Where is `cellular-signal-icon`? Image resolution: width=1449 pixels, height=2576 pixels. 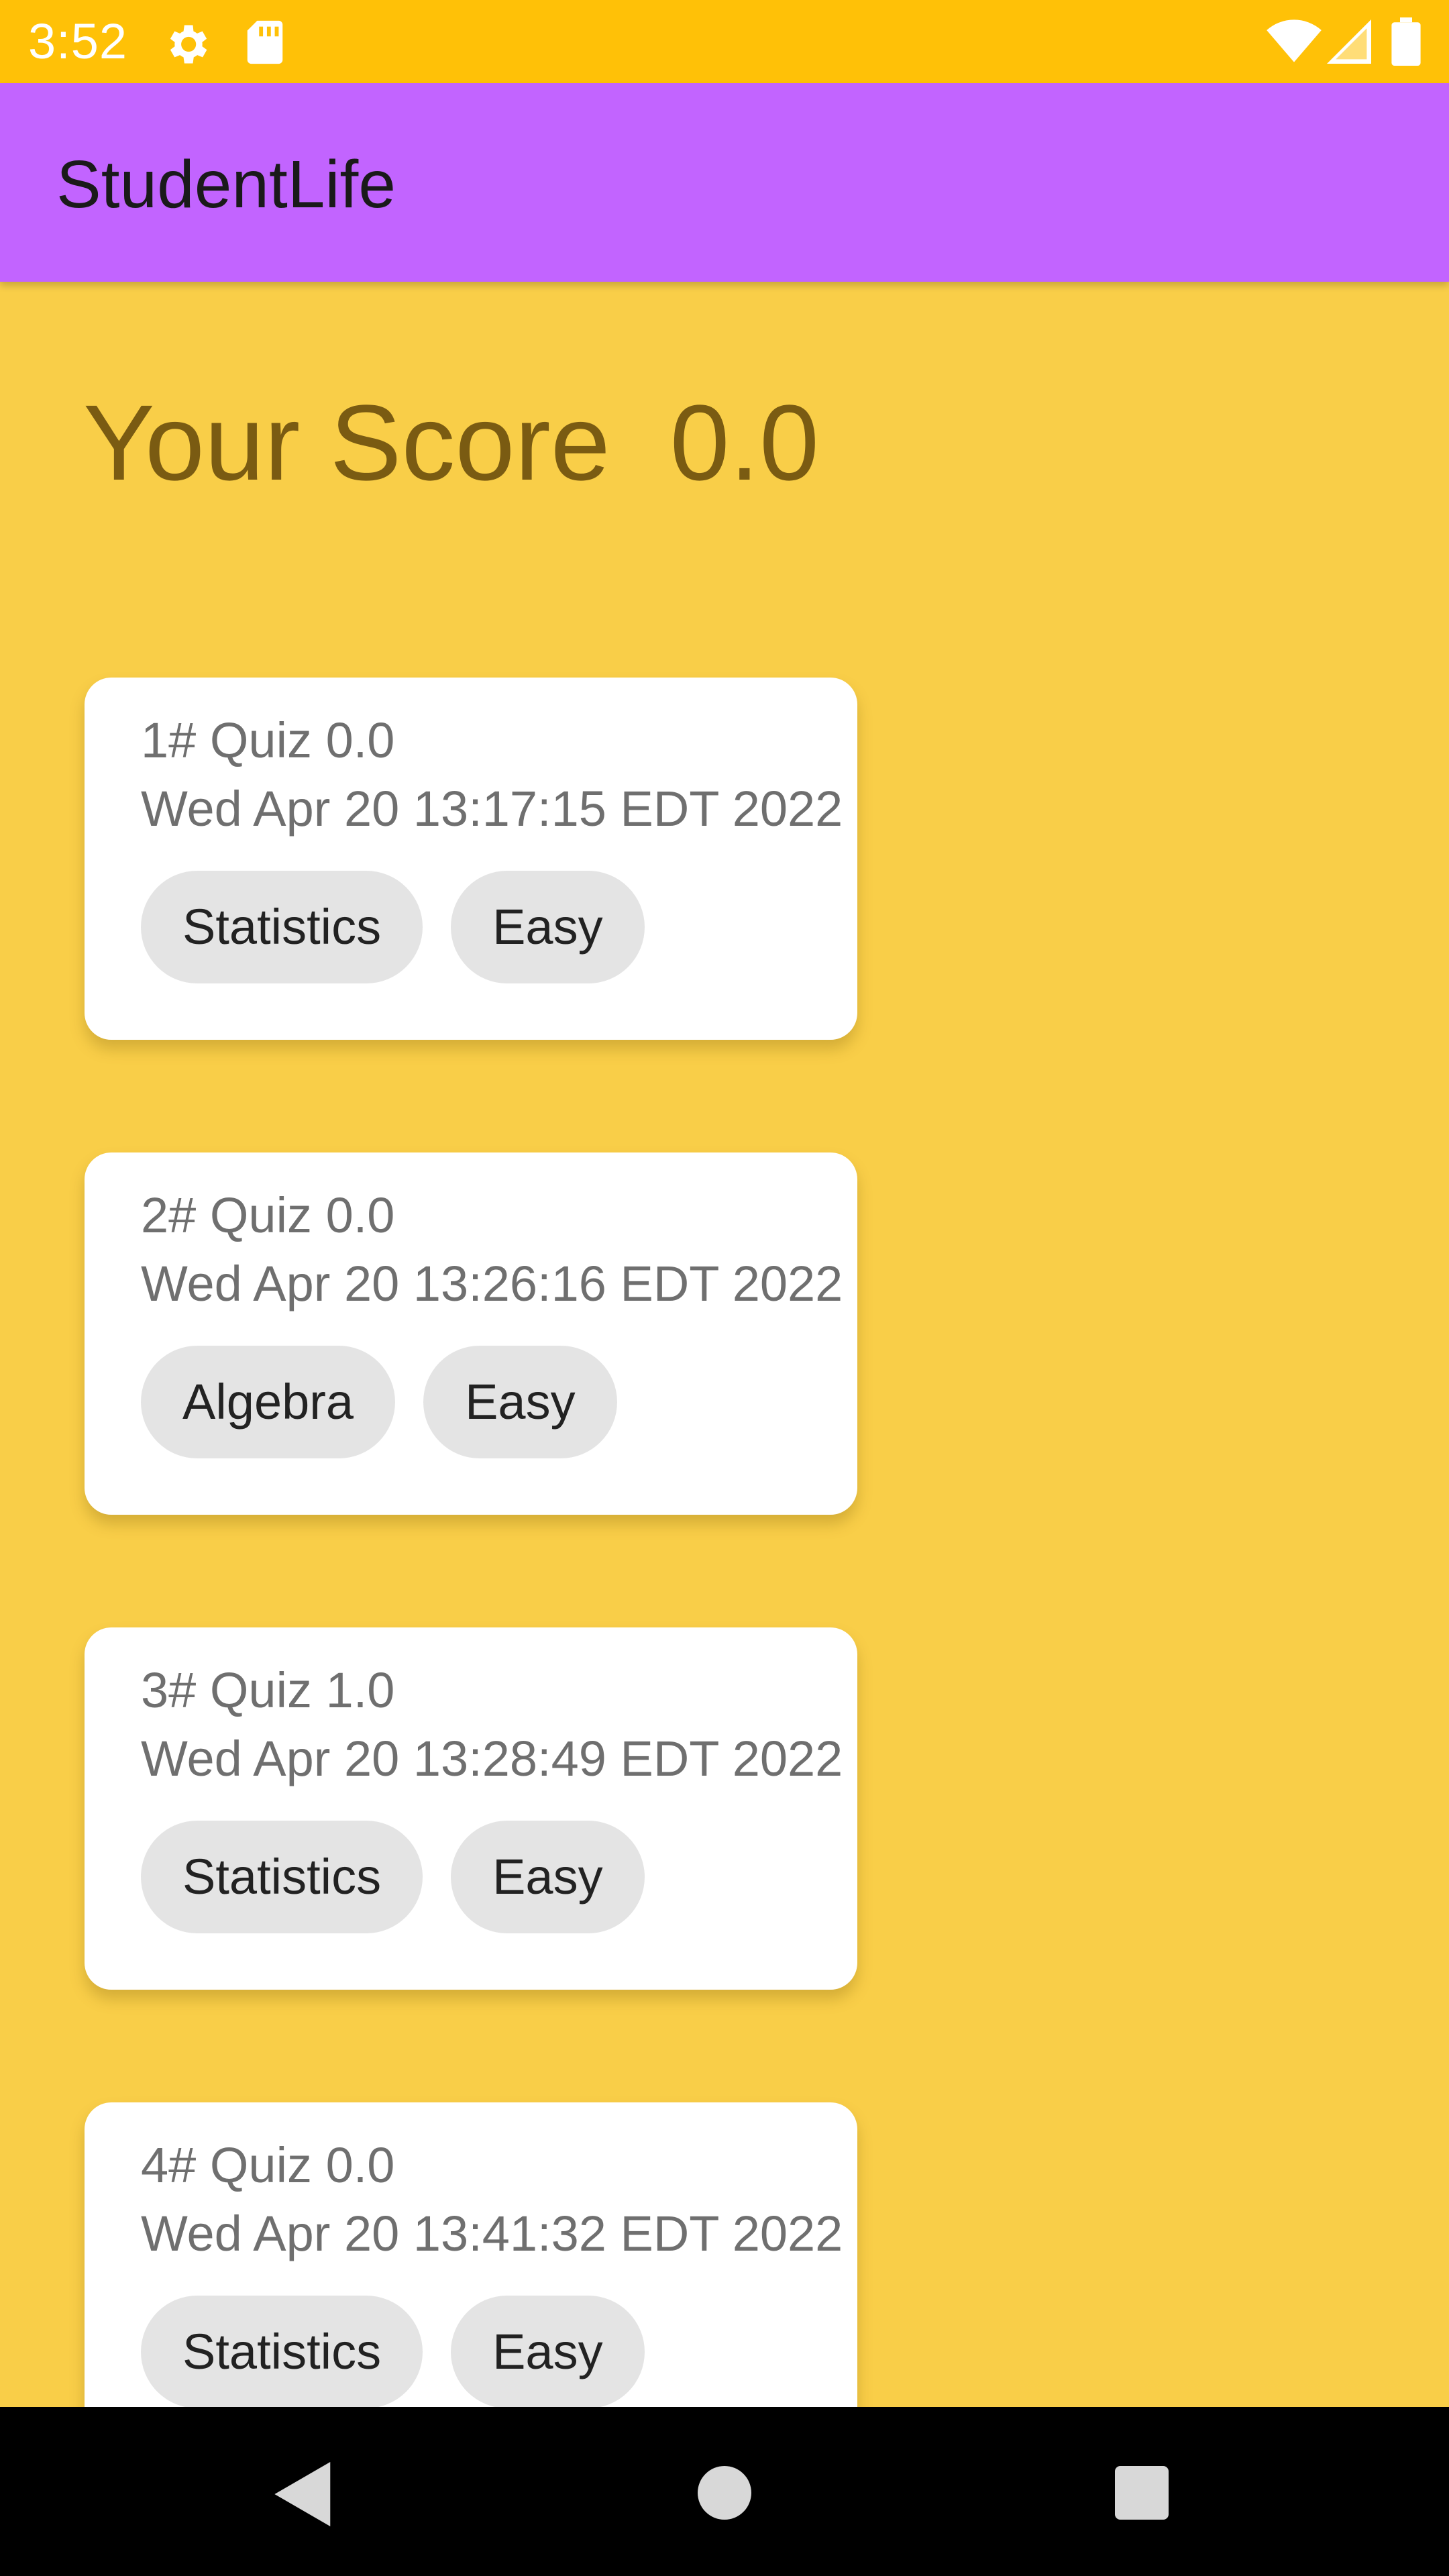 cellular-signal-icon is located at coordinates (1349, 41).